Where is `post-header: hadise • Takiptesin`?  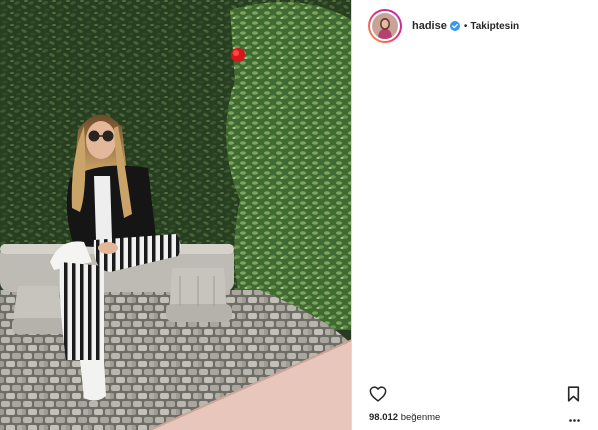
post-header: hadise • Takiptesin is located at coordinates (475, 26).